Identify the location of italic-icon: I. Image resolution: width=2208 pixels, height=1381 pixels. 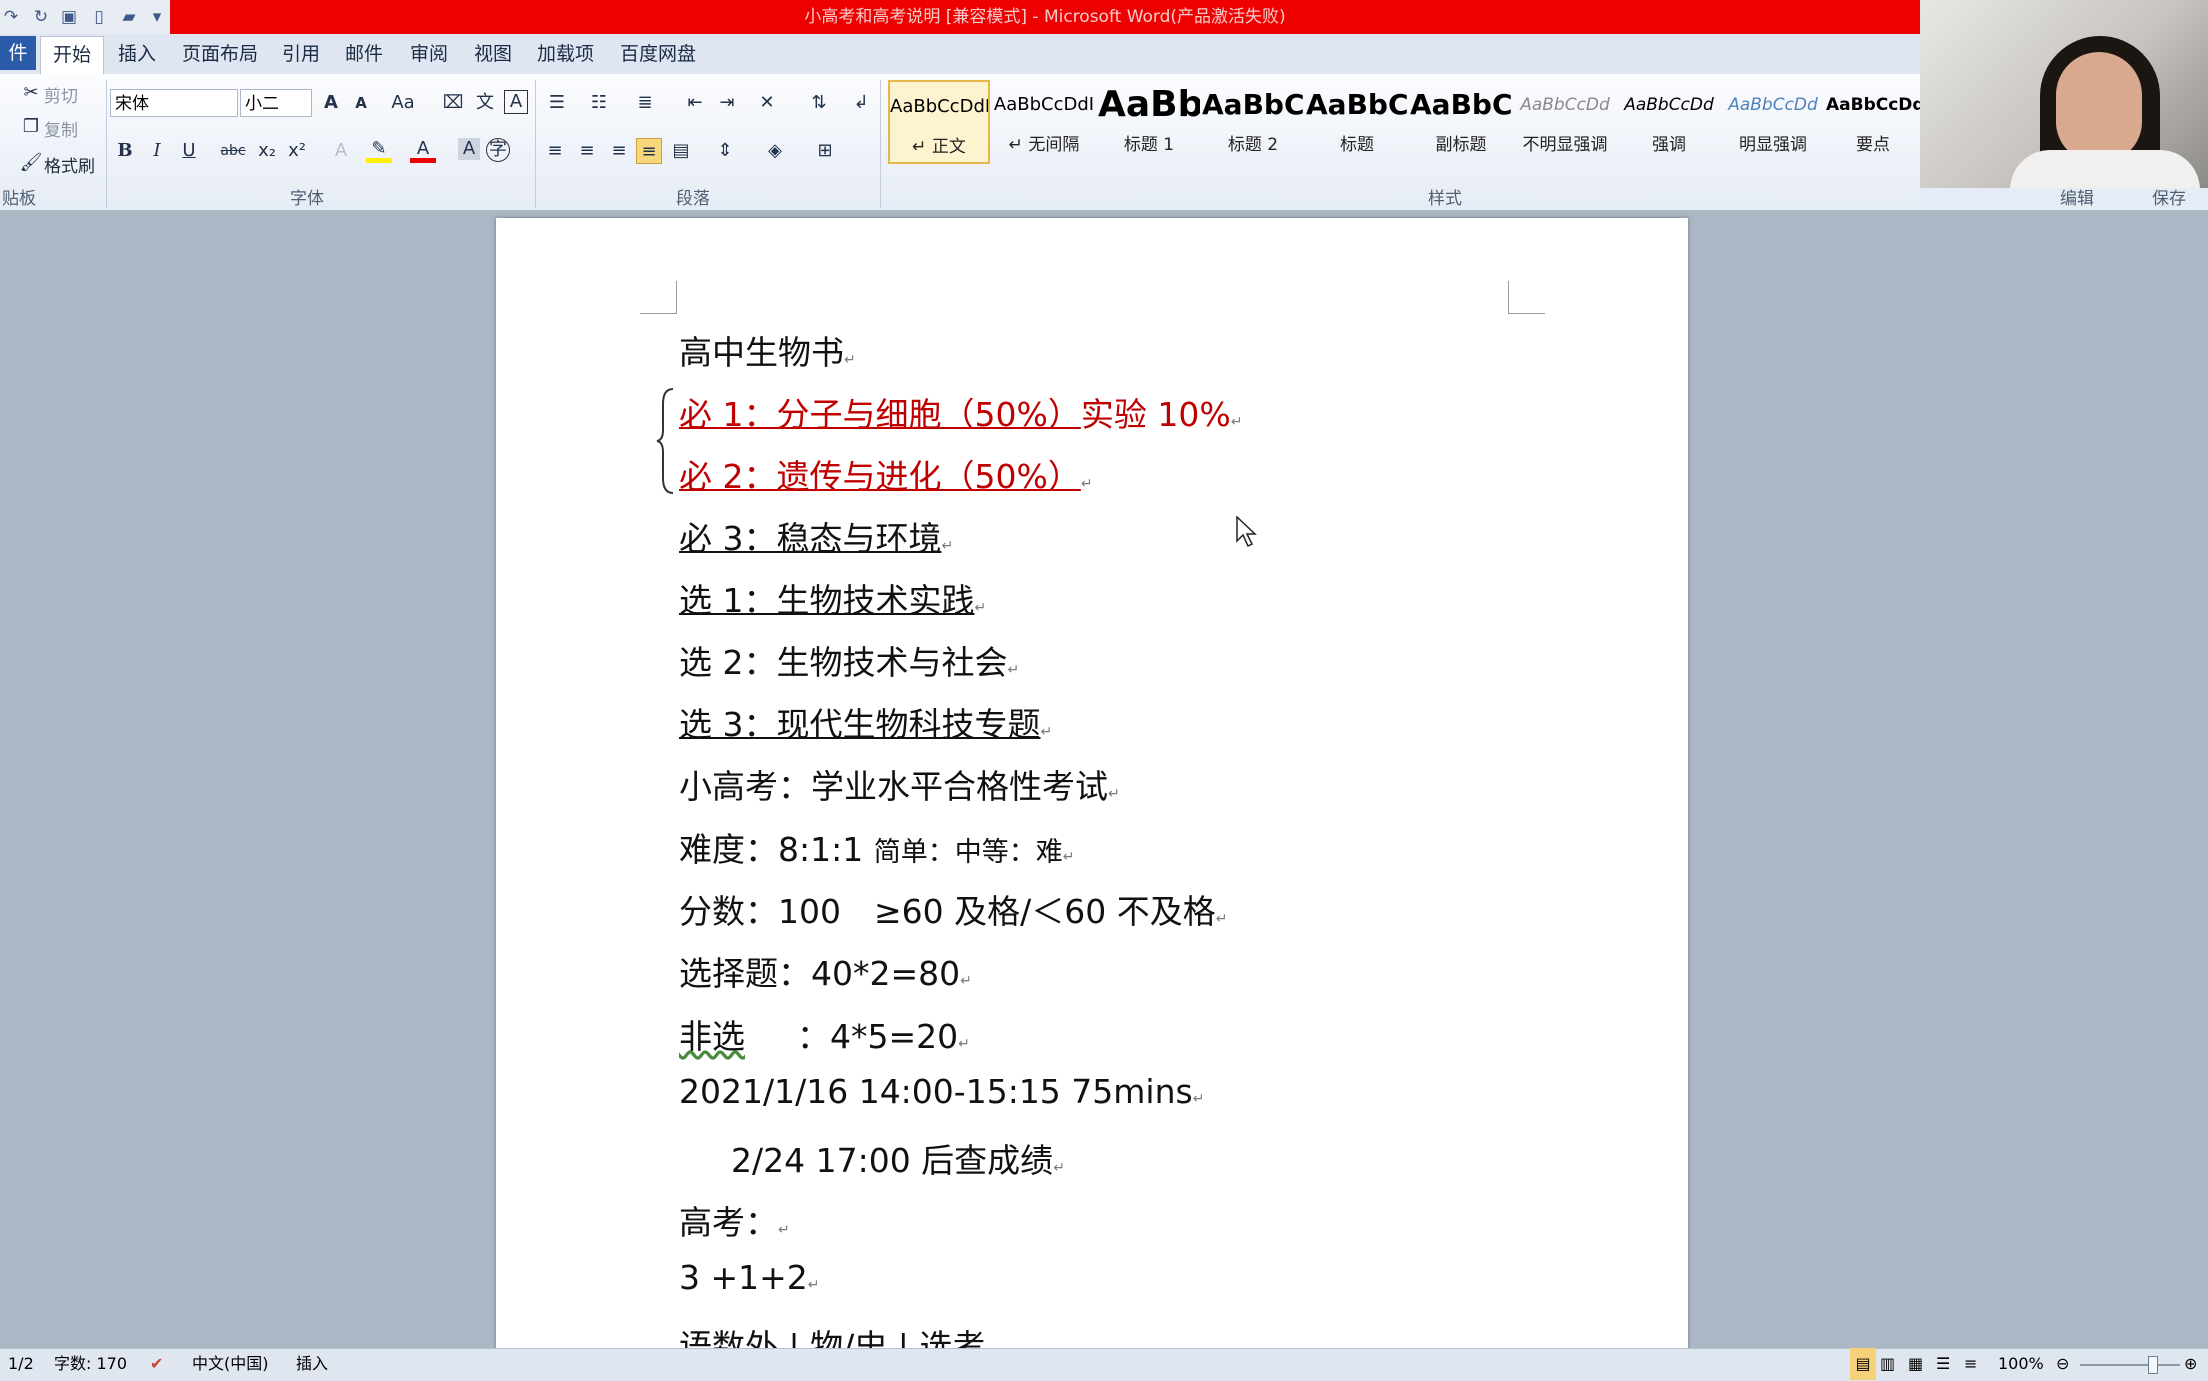
(157, 151).